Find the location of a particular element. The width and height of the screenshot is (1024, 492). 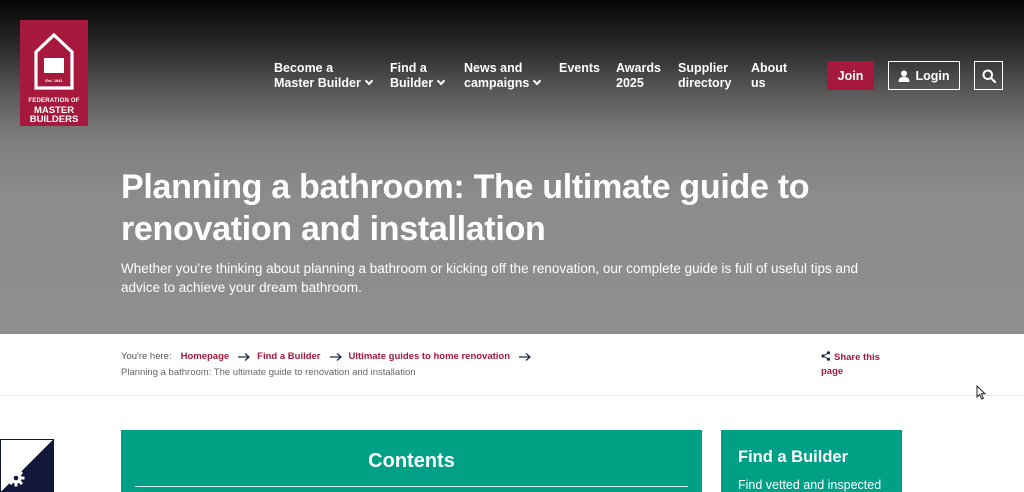

nav-become-master-builder: Become a Master Builder is located at coordinates (324, 76).